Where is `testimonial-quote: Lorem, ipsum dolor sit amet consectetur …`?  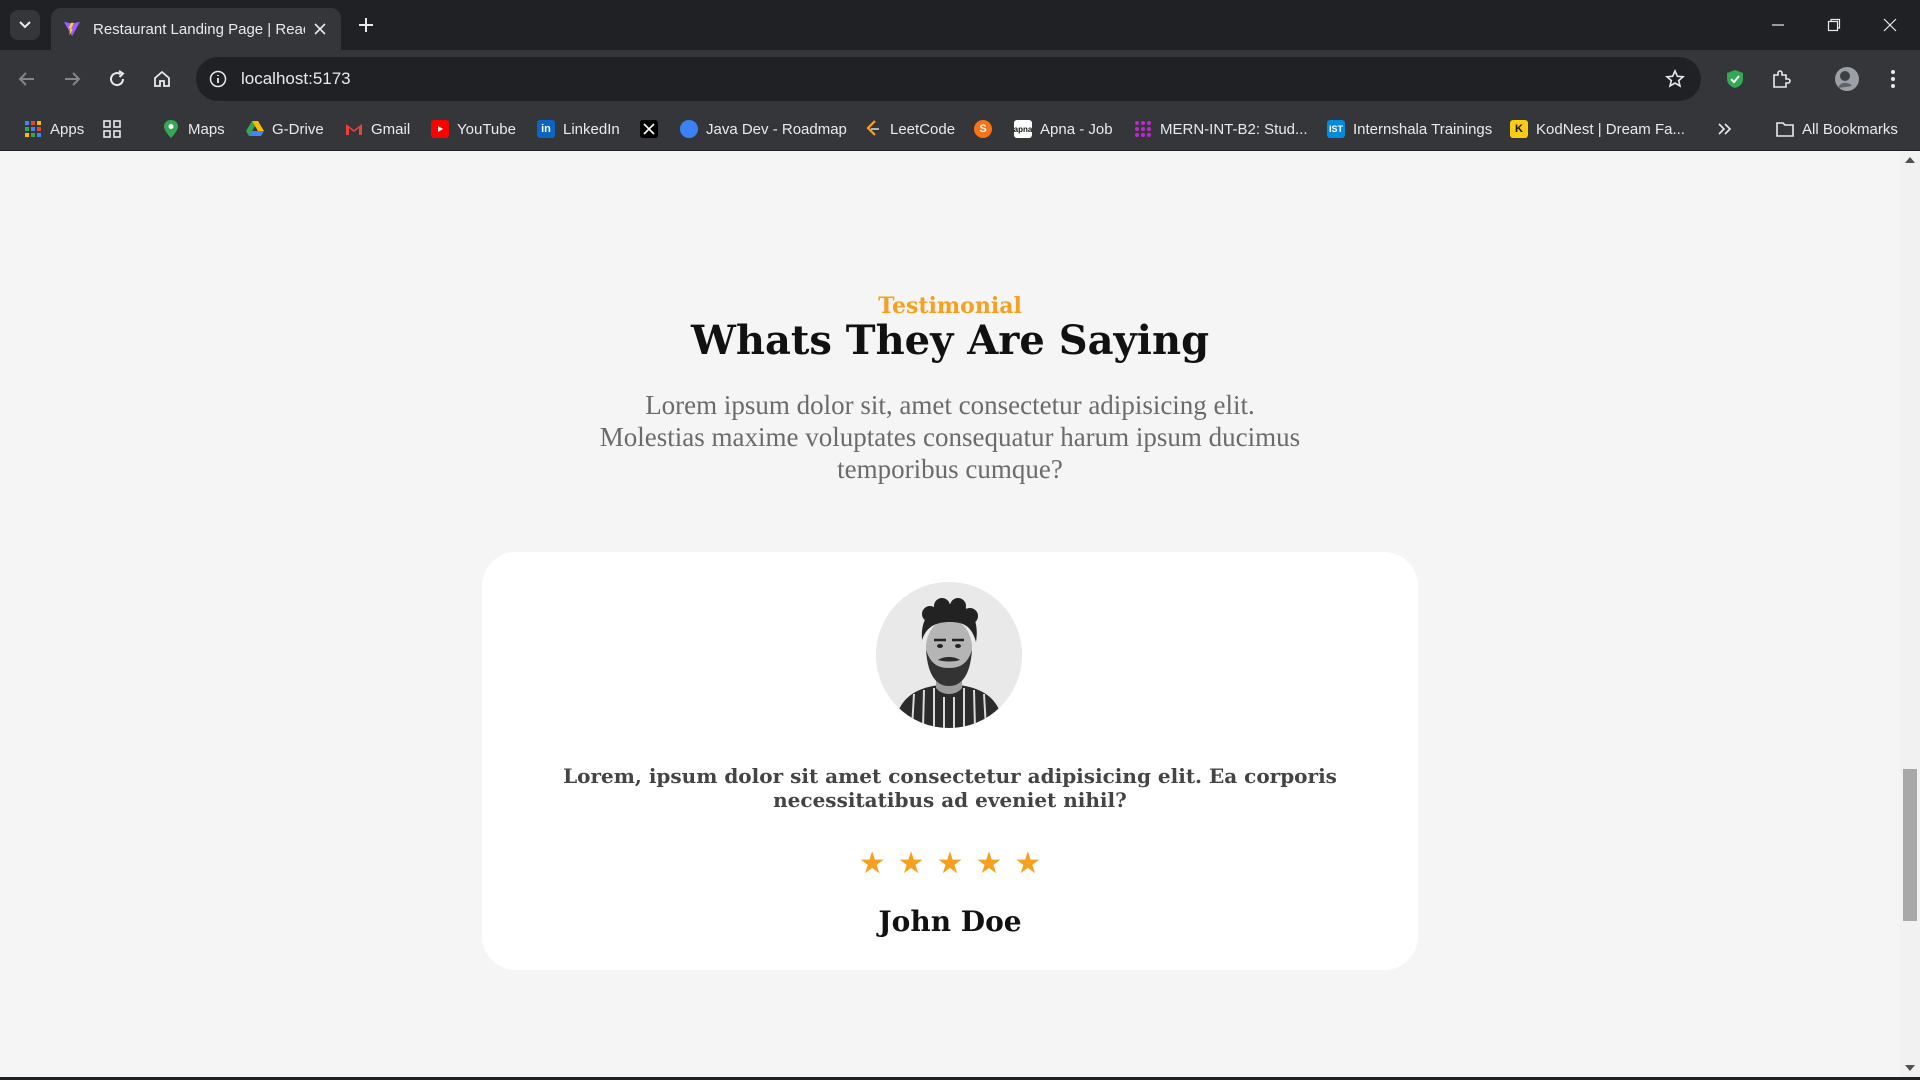
testimonial-quote: Lorem, ipsum dolor sit amet consectetur … is located at coordinates (950, 788).